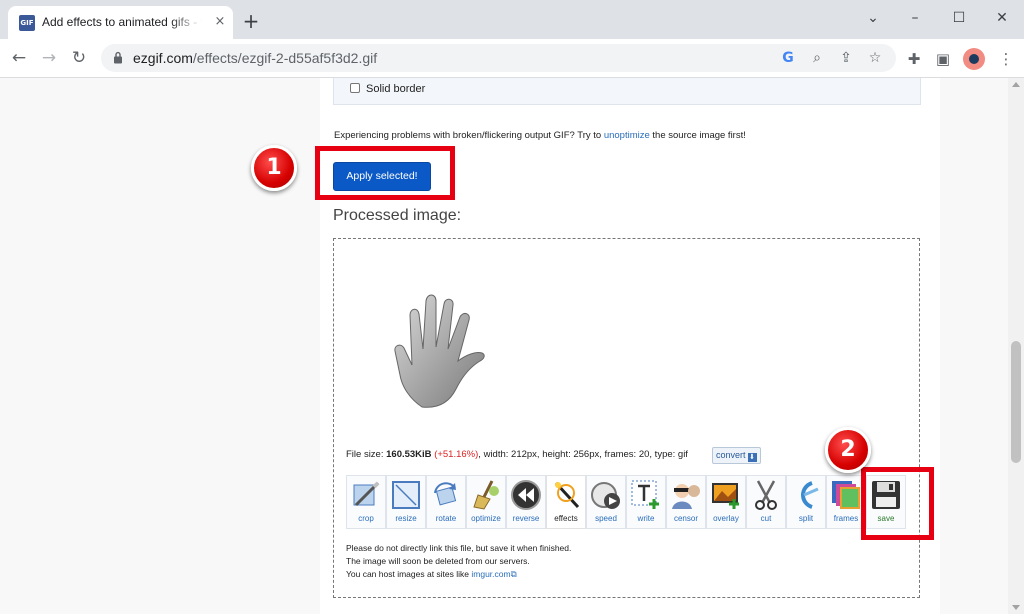  I want to click on minimize-button: –, so click(915, 18).